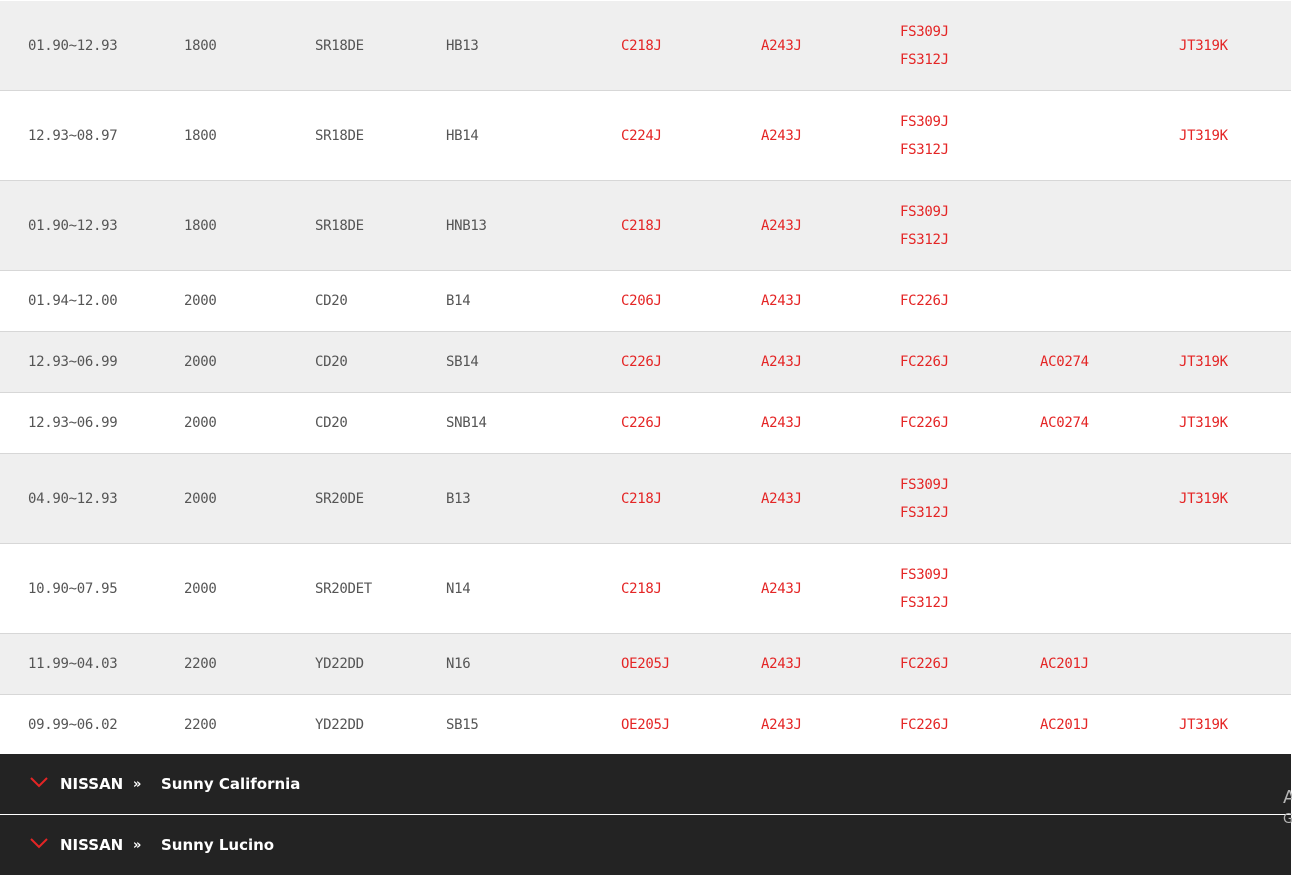 The height and width of the screenshot is (876, 1292). I want to click on table-cell-body: SB15, so click(462, 725).